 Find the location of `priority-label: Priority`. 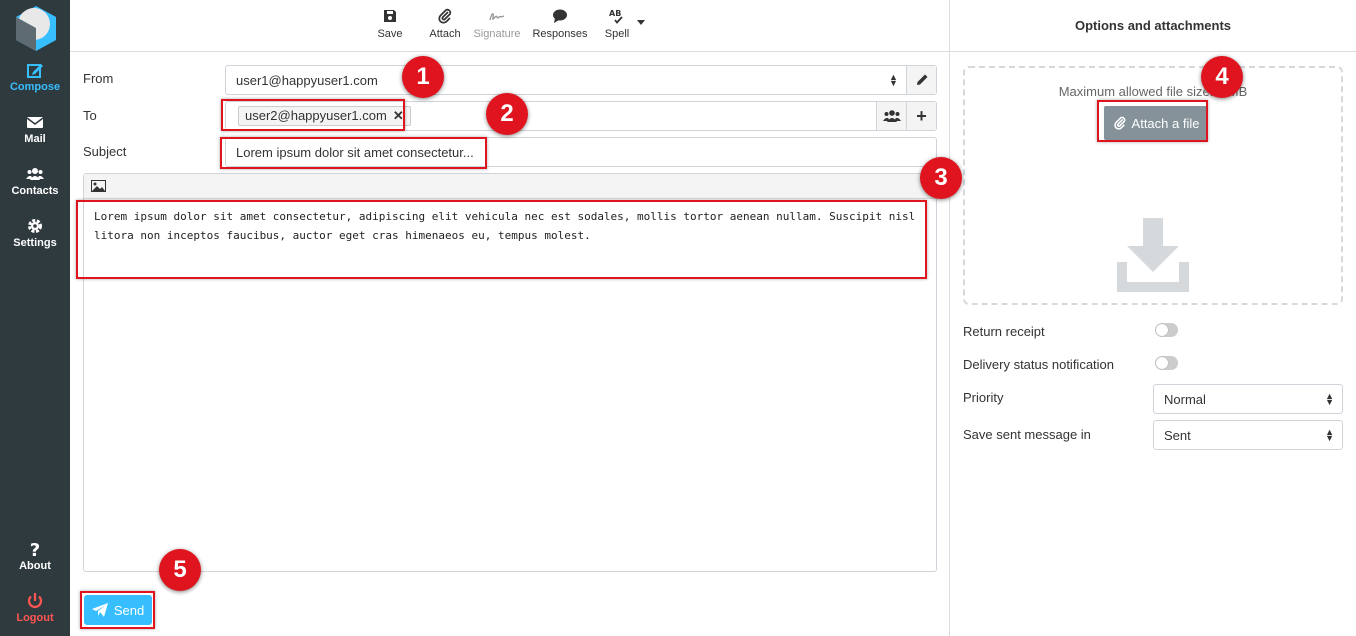

priority-label: Priority is located at coordinates (983, 397).